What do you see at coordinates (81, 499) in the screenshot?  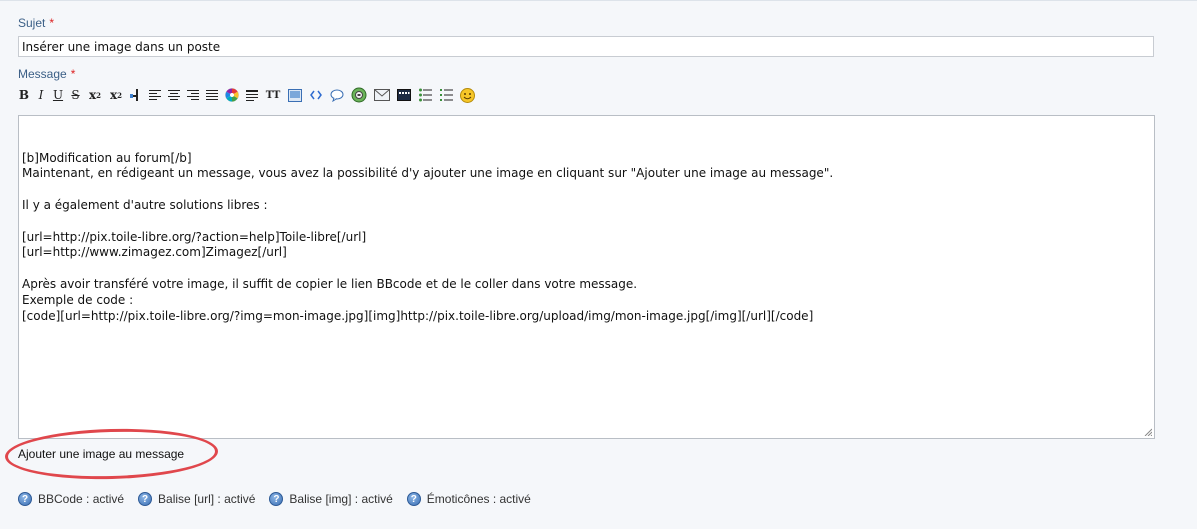 I see `status-bbcode-text: BBCode : activé` at bounding box center [81, 499].